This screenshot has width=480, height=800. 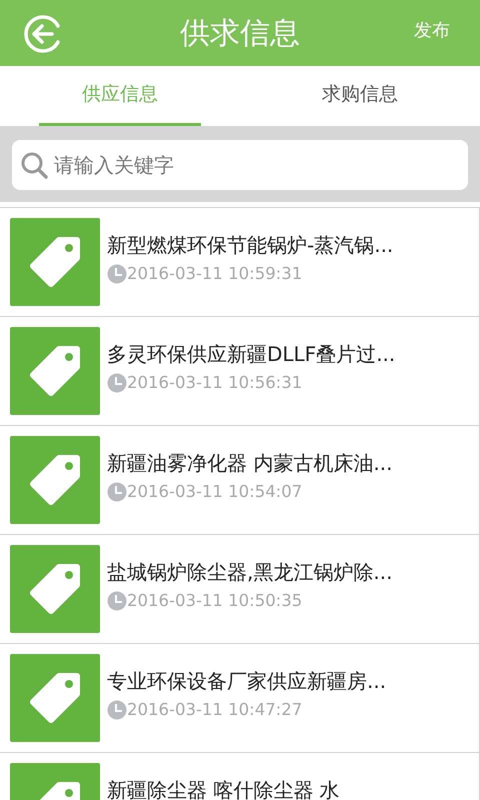 What do you see at coordinates (214, 383) in the screenshot?
I see `item-time: 2016-03-11 10:56:31` at bounding box center [214, 383].